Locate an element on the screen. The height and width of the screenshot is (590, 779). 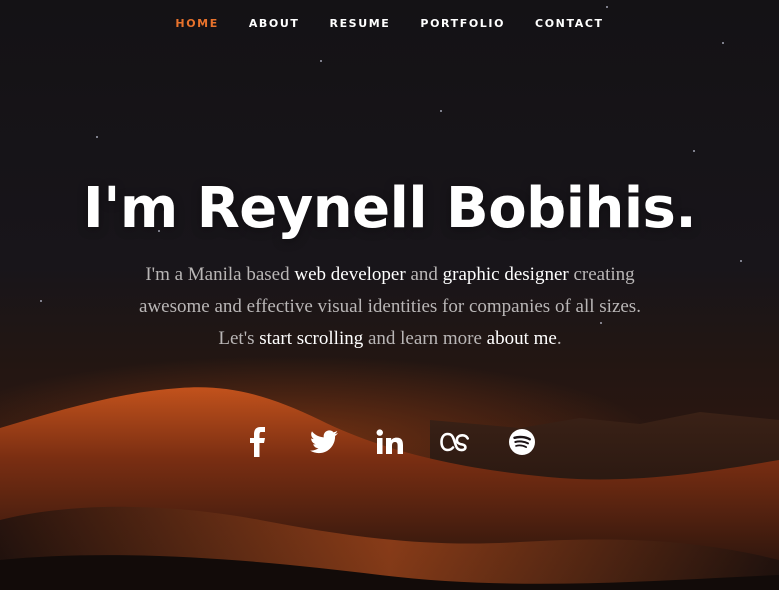
nav-item-contact: CONTACT is located at coordinates (569, 23).